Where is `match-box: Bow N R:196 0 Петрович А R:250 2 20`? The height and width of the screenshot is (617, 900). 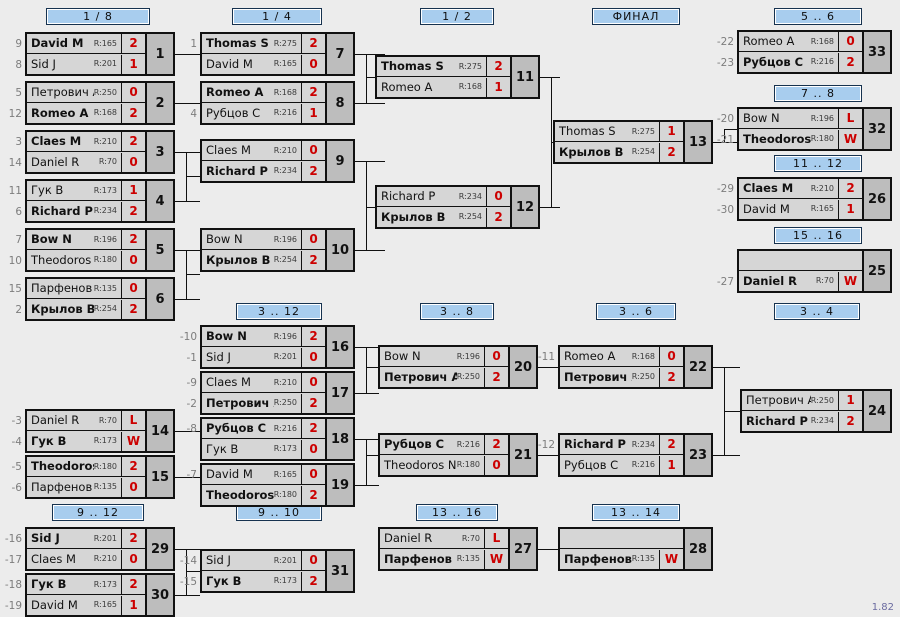 match-box: Bow N R:196 0 Петрович А R:250 2 20 is located at coordinates (458, 367).